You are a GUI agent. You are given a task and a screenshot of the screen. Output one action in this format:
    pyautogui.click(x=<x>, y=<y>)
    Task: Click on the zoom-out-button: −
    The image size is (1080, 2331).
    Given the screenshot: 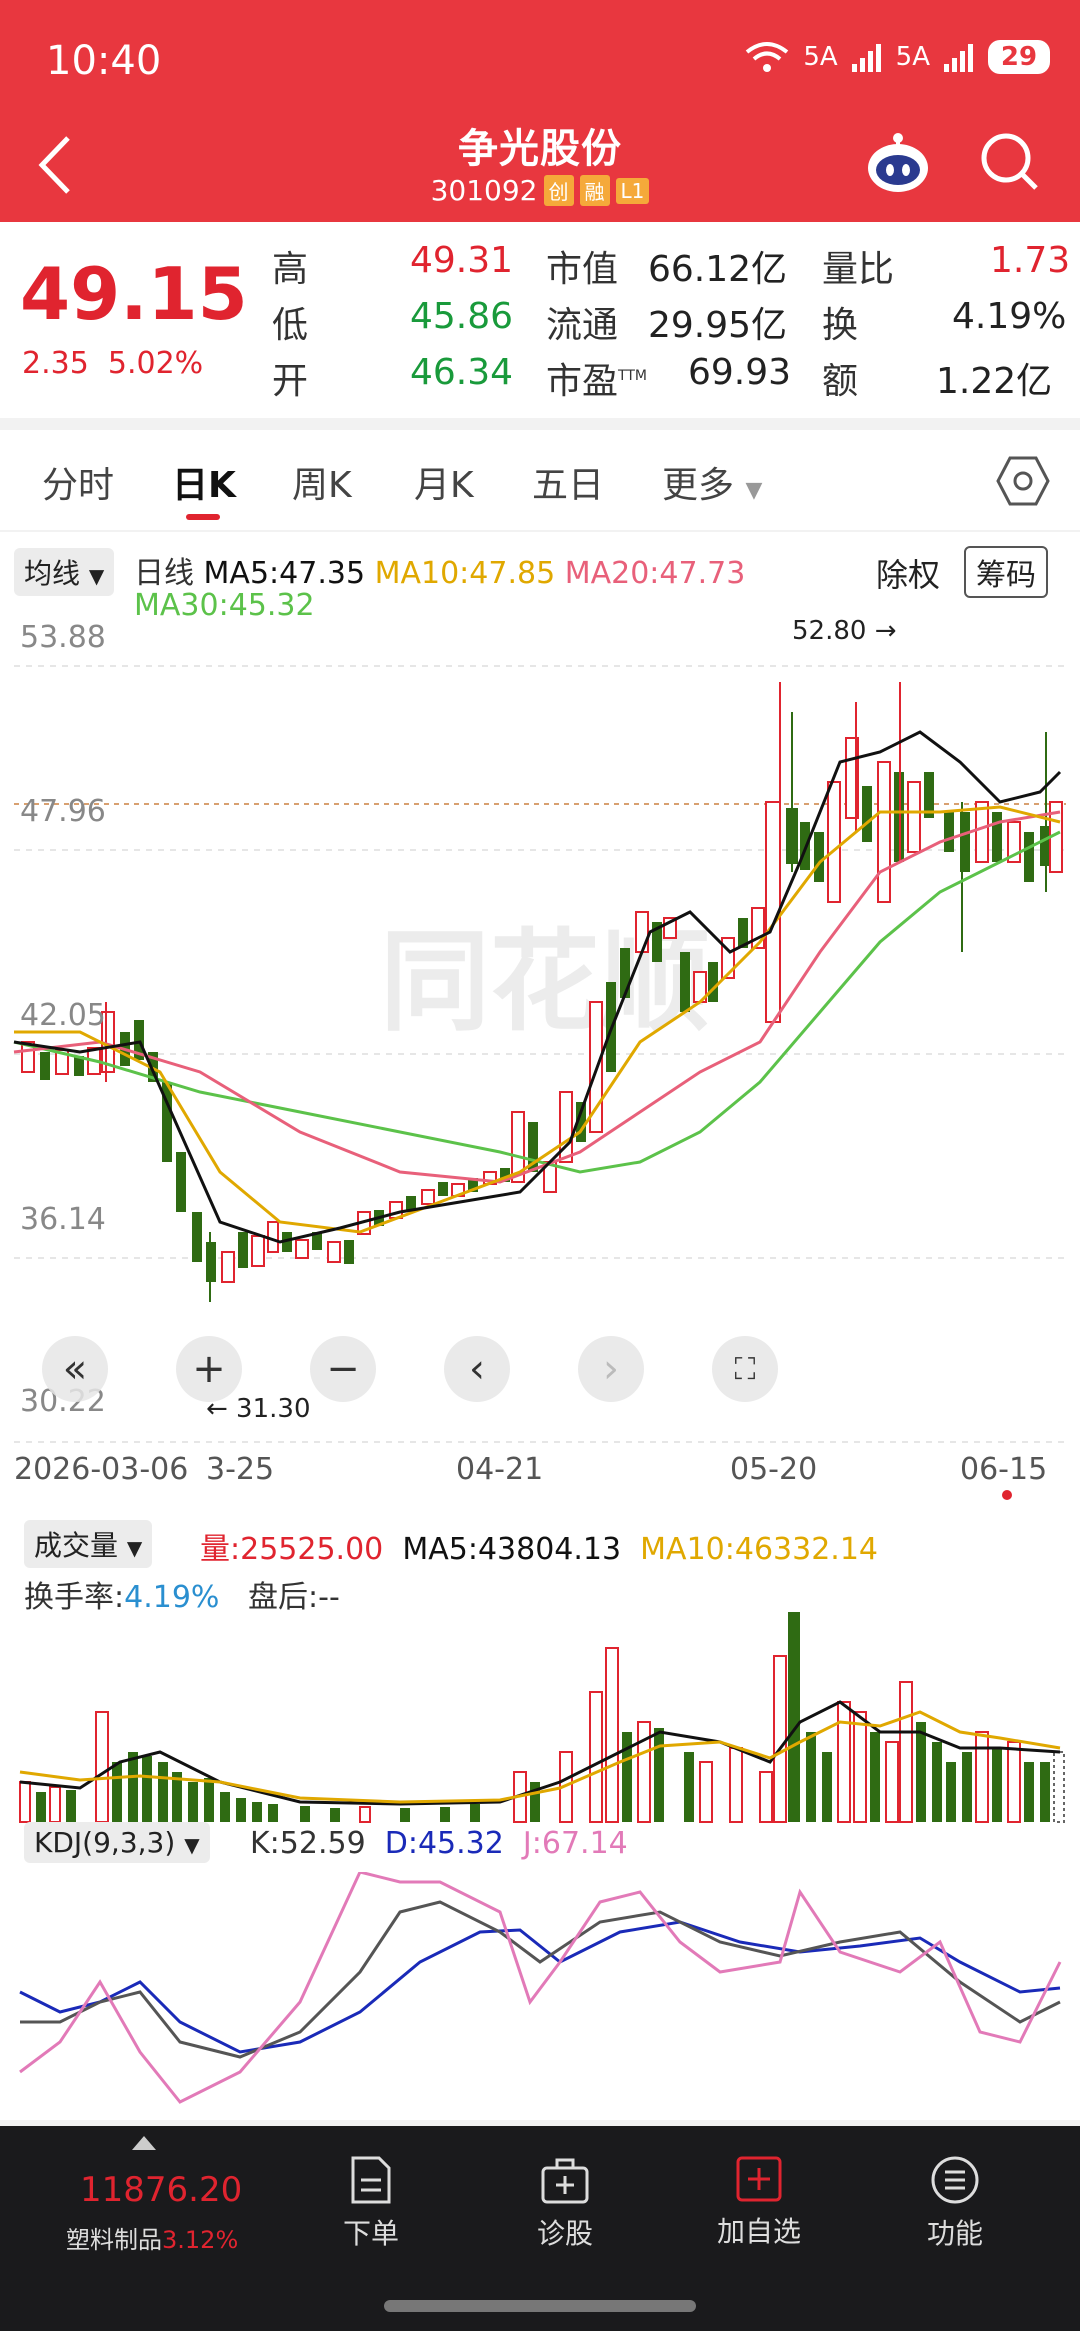 What is the action you would take?
    pyautogui.click(x=343, y=1369)
    